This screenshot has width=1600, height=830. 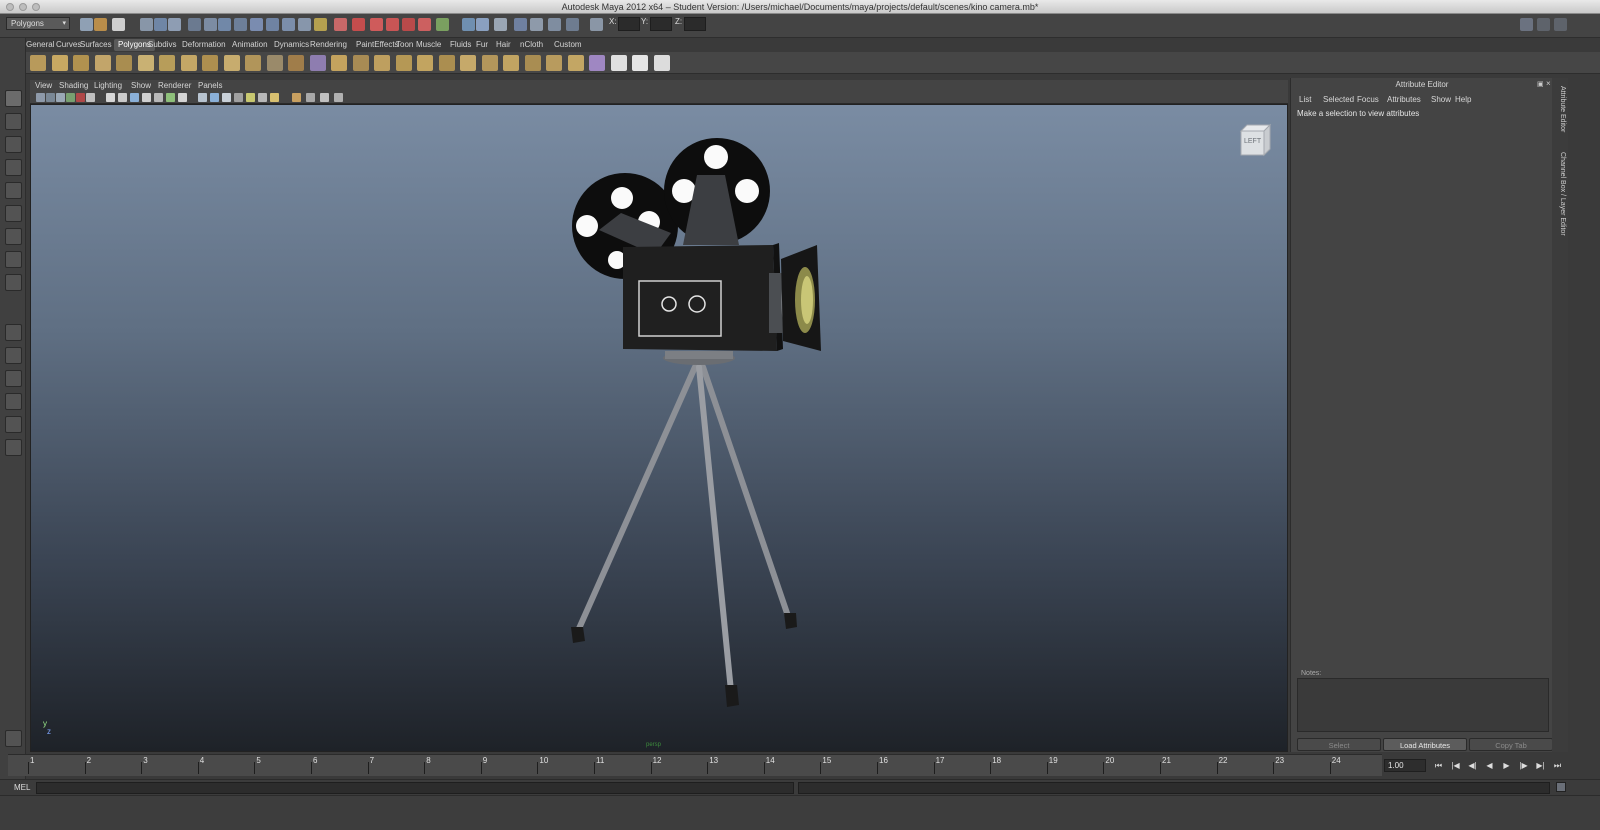 What do you see at coordinates (13, 447) in the screenshot?
I see `layout-hypershade-icon` at bounding box center [13, 447].